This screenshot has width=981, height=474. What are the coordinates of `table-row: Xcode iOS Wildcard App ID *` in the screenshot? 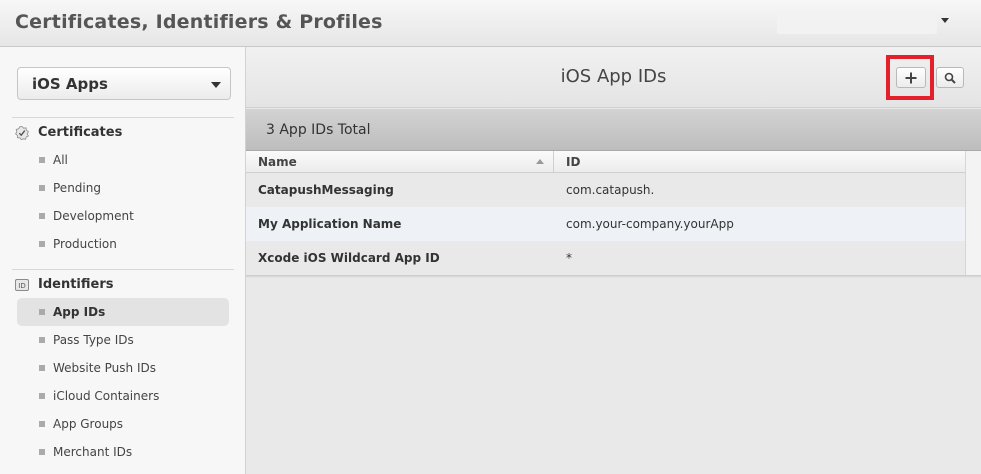 It's located at (605, 258).